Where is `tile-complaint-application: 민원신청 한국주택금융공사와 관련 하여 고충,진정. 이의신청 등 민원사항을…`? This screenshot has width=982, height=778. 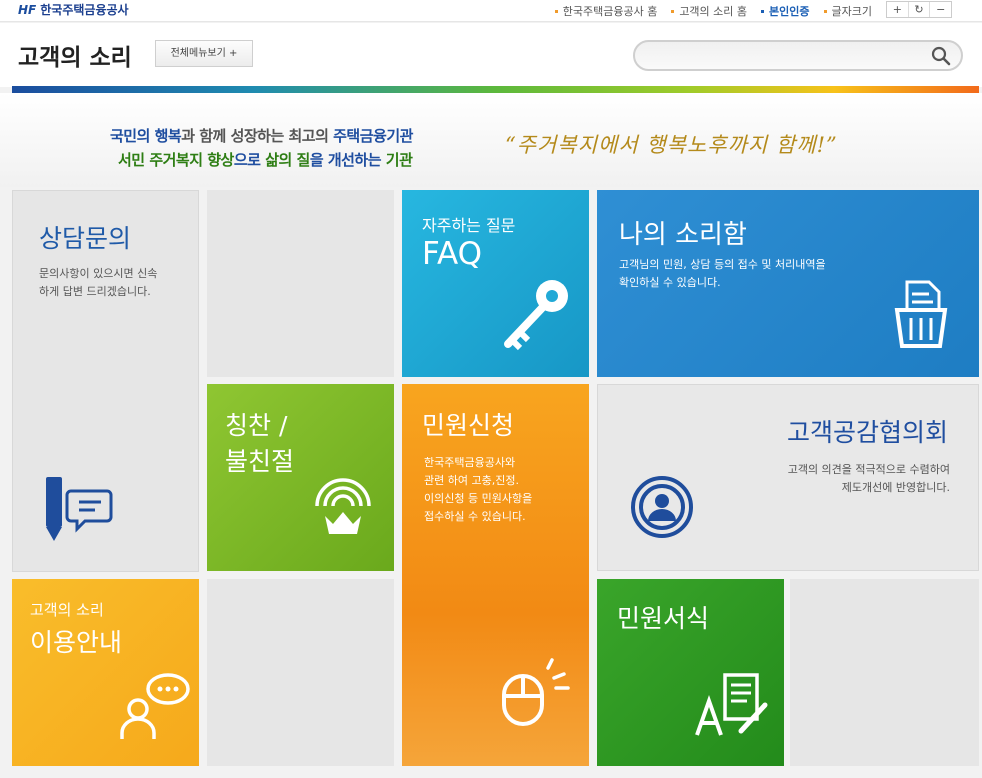
tile-complaint-application: 민원신청 한국주택금융공사와 관련 하여 고충,진정. 이의신청 등 민원사항을… is located at coordinates (495, 575).